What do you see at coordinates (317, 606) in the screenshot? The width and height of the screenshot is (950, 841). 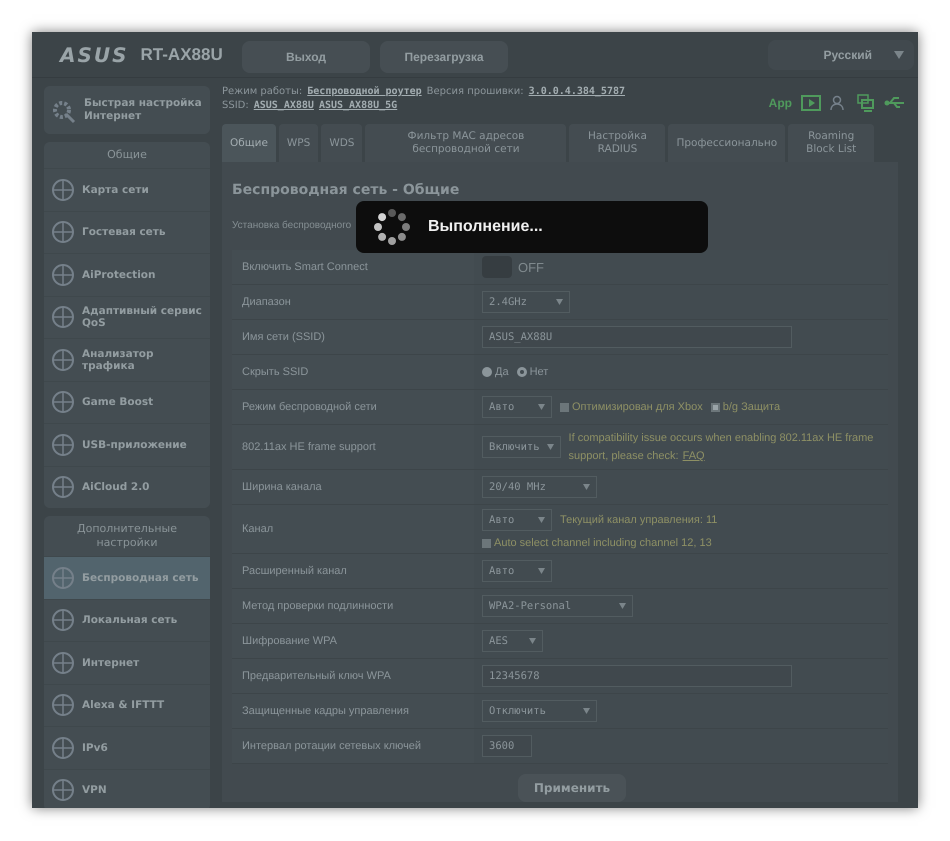 I see `setting-label: Метод проверки подлинности` at bounding box center [317, 606].